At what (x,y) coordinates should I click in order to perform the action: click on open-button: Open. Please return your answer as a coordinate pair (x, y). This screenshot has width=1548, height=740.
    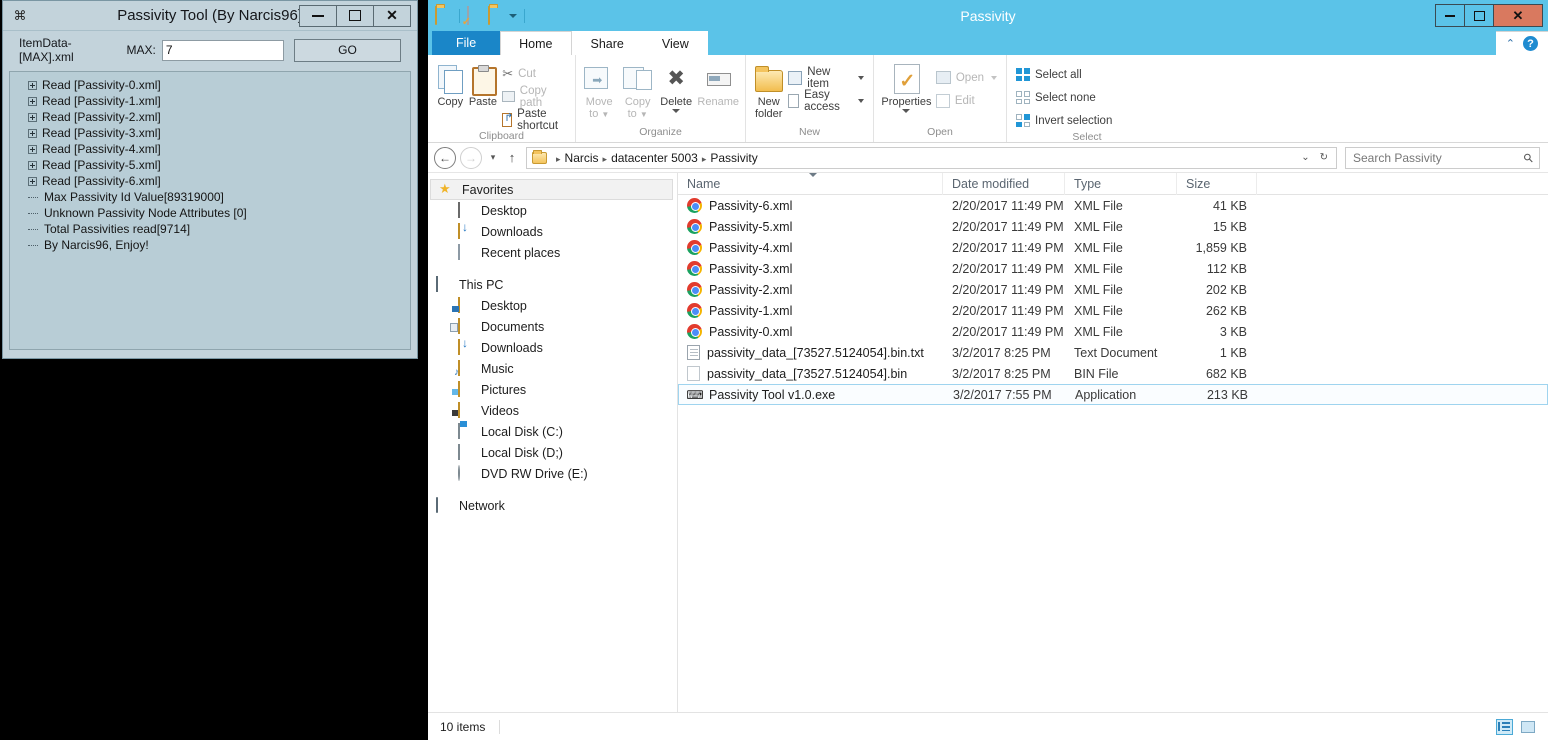
    Looking at the image, I should click on (966, 77).